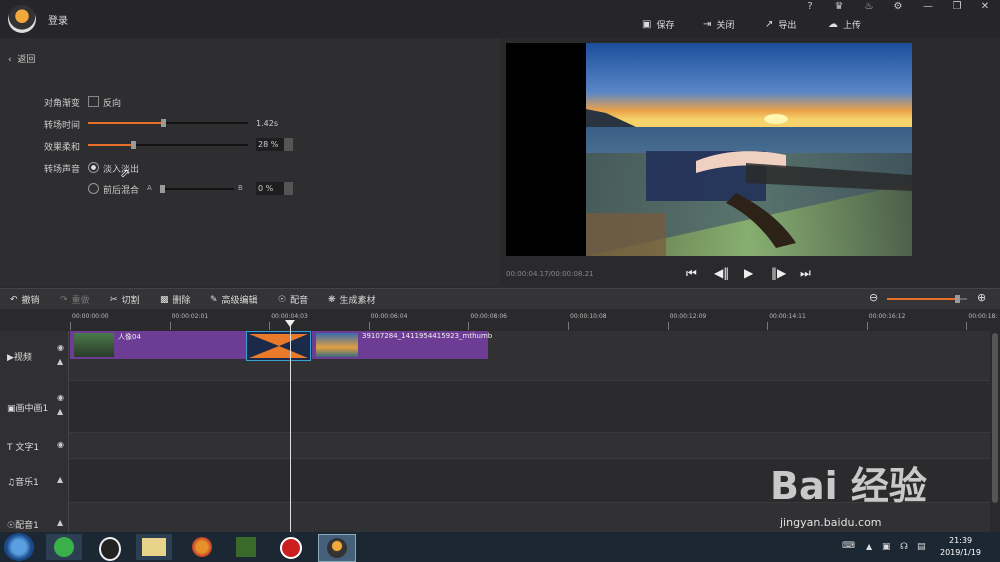 Image resolution: width=1000 pixels, height=562 pixels. I want to click on softness-slider-thumb, so click(133, 145).